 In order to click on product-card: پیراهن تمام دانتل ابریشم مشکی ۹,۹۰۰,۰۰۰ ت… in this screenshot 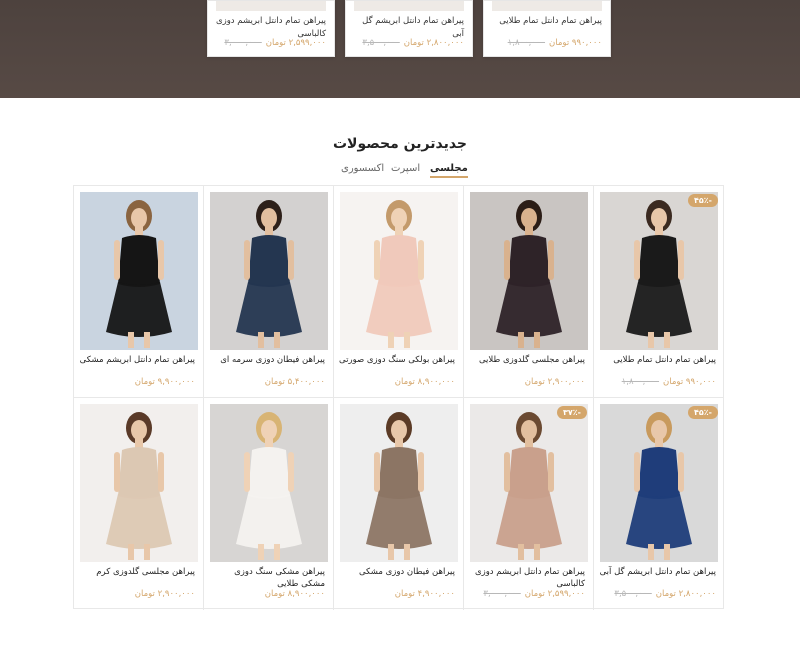, I will do `click(139, 292)`.